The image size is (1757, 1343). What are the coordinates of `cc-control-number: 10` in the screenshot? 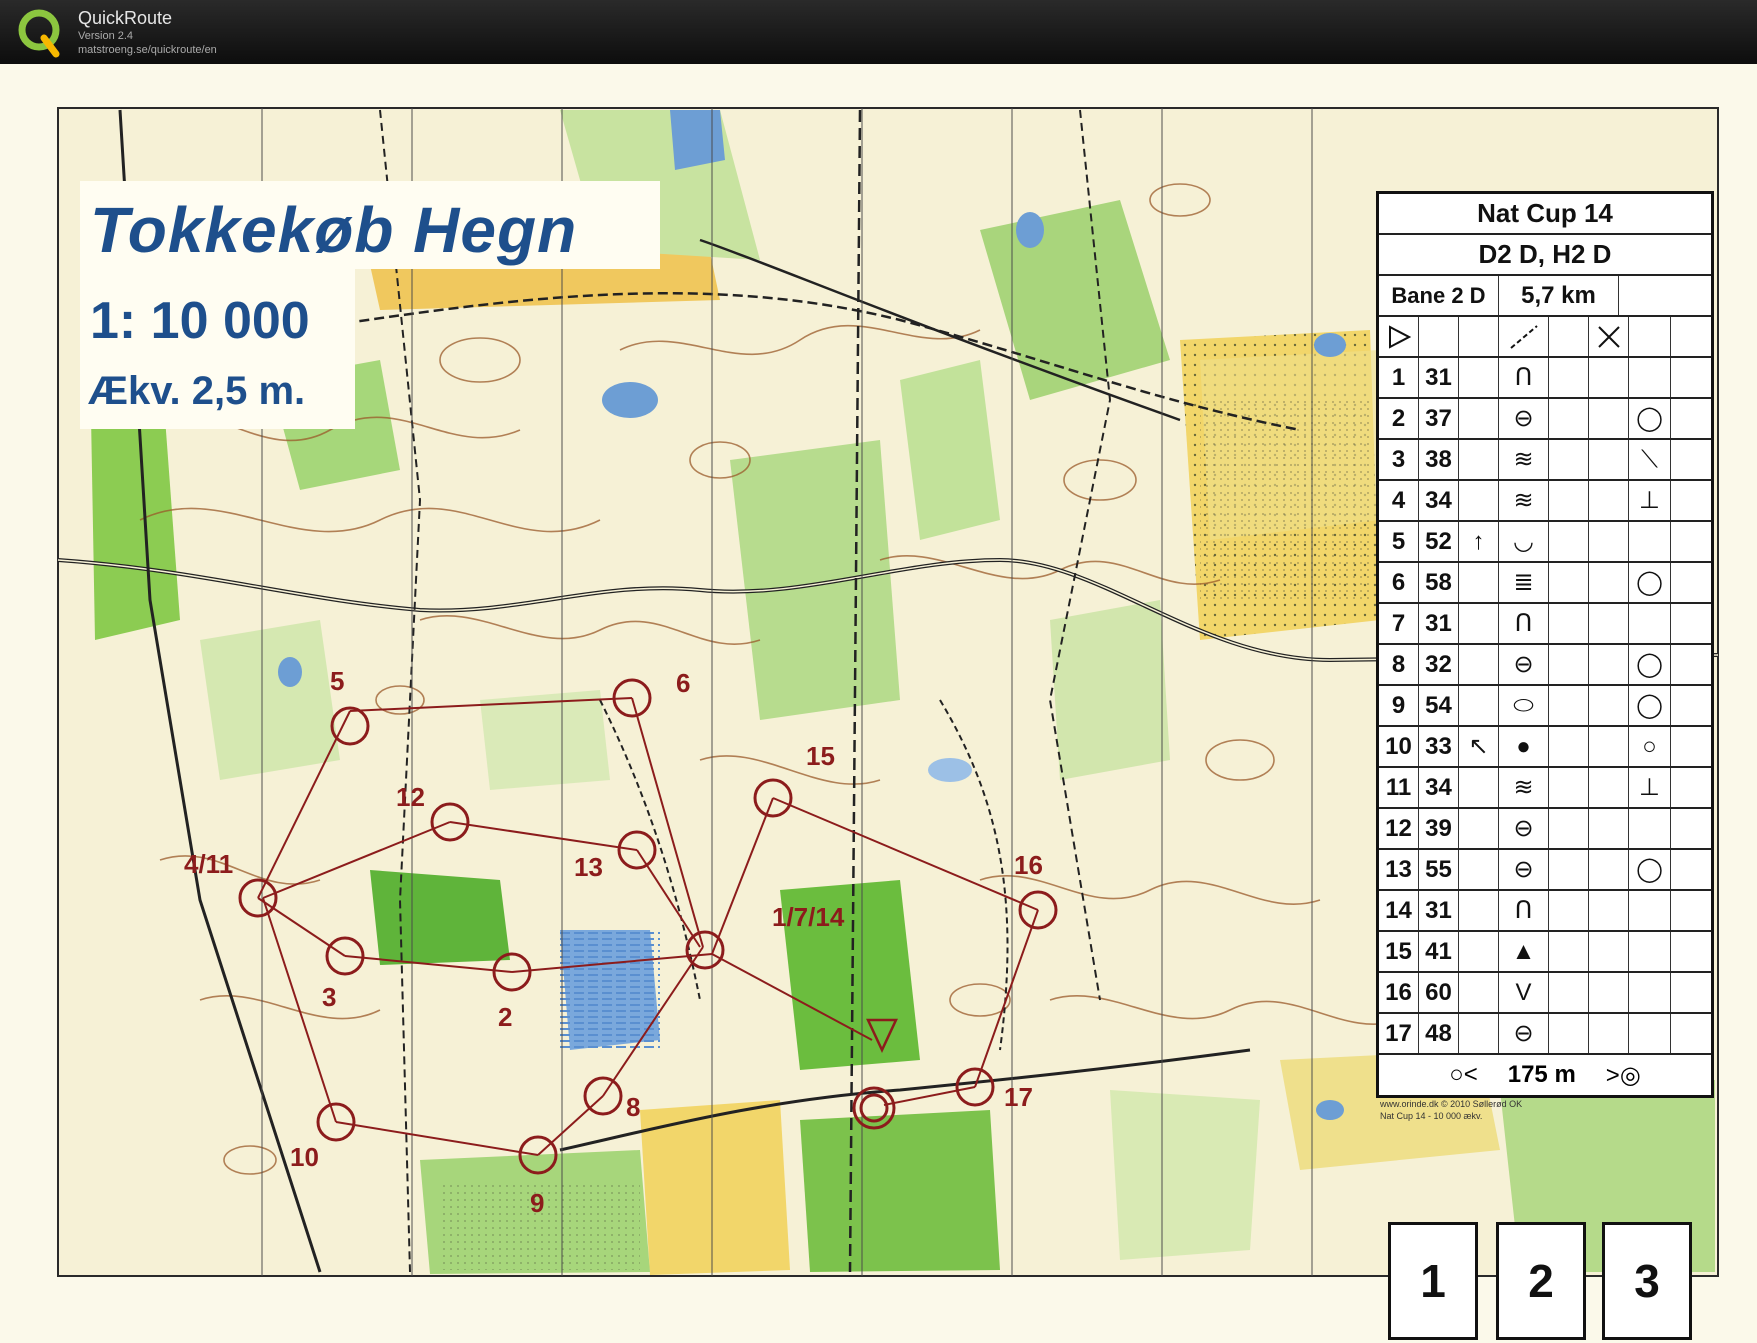 It's located at (1399, 746).